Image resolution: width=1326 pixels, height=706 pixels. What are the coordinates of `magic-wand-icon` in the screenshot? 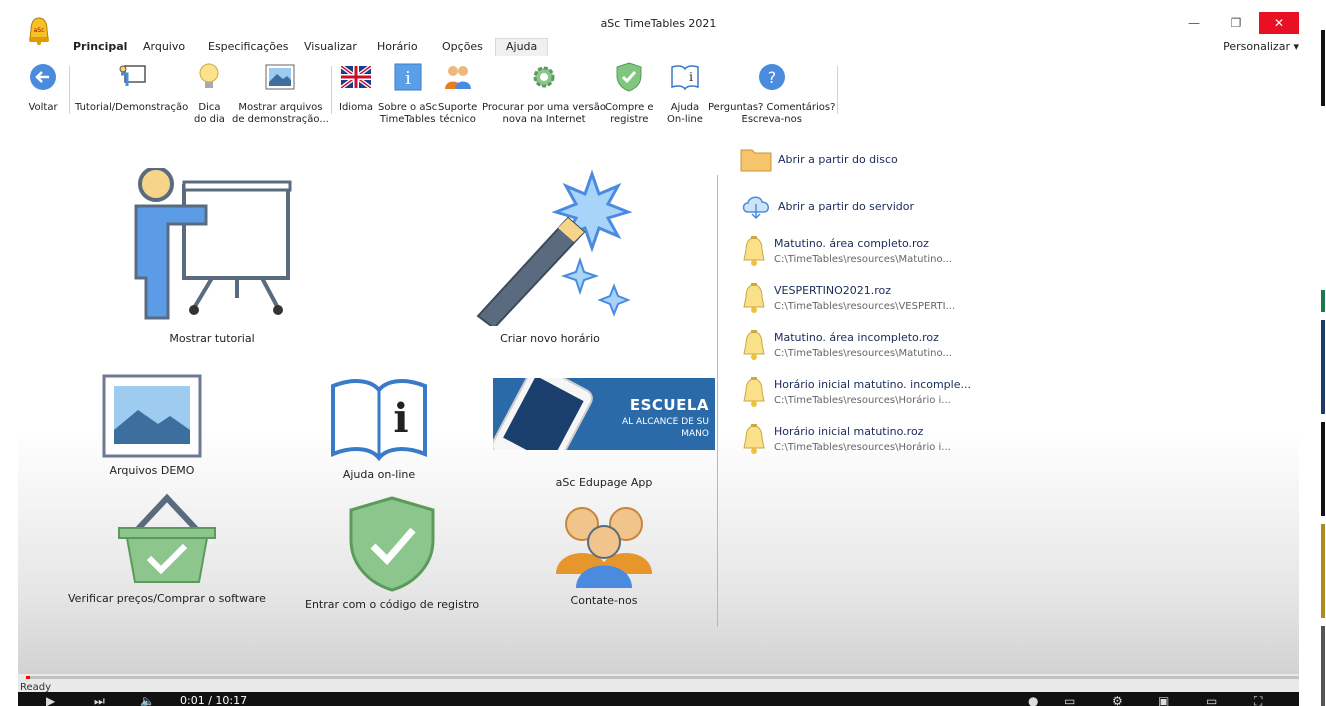 It's located at (554, 247).